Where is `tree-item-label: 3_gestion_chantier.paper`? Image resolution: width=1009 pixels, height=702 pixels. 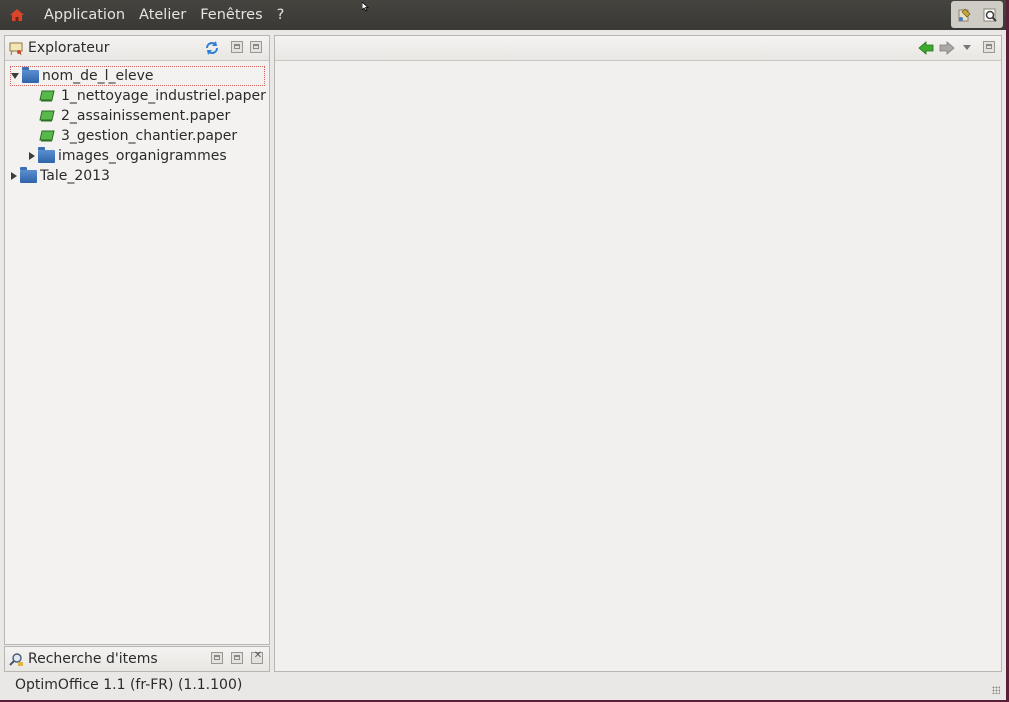
tree-item-label: 3_gestion_chantier.paper is located at coordinates (149, 136).